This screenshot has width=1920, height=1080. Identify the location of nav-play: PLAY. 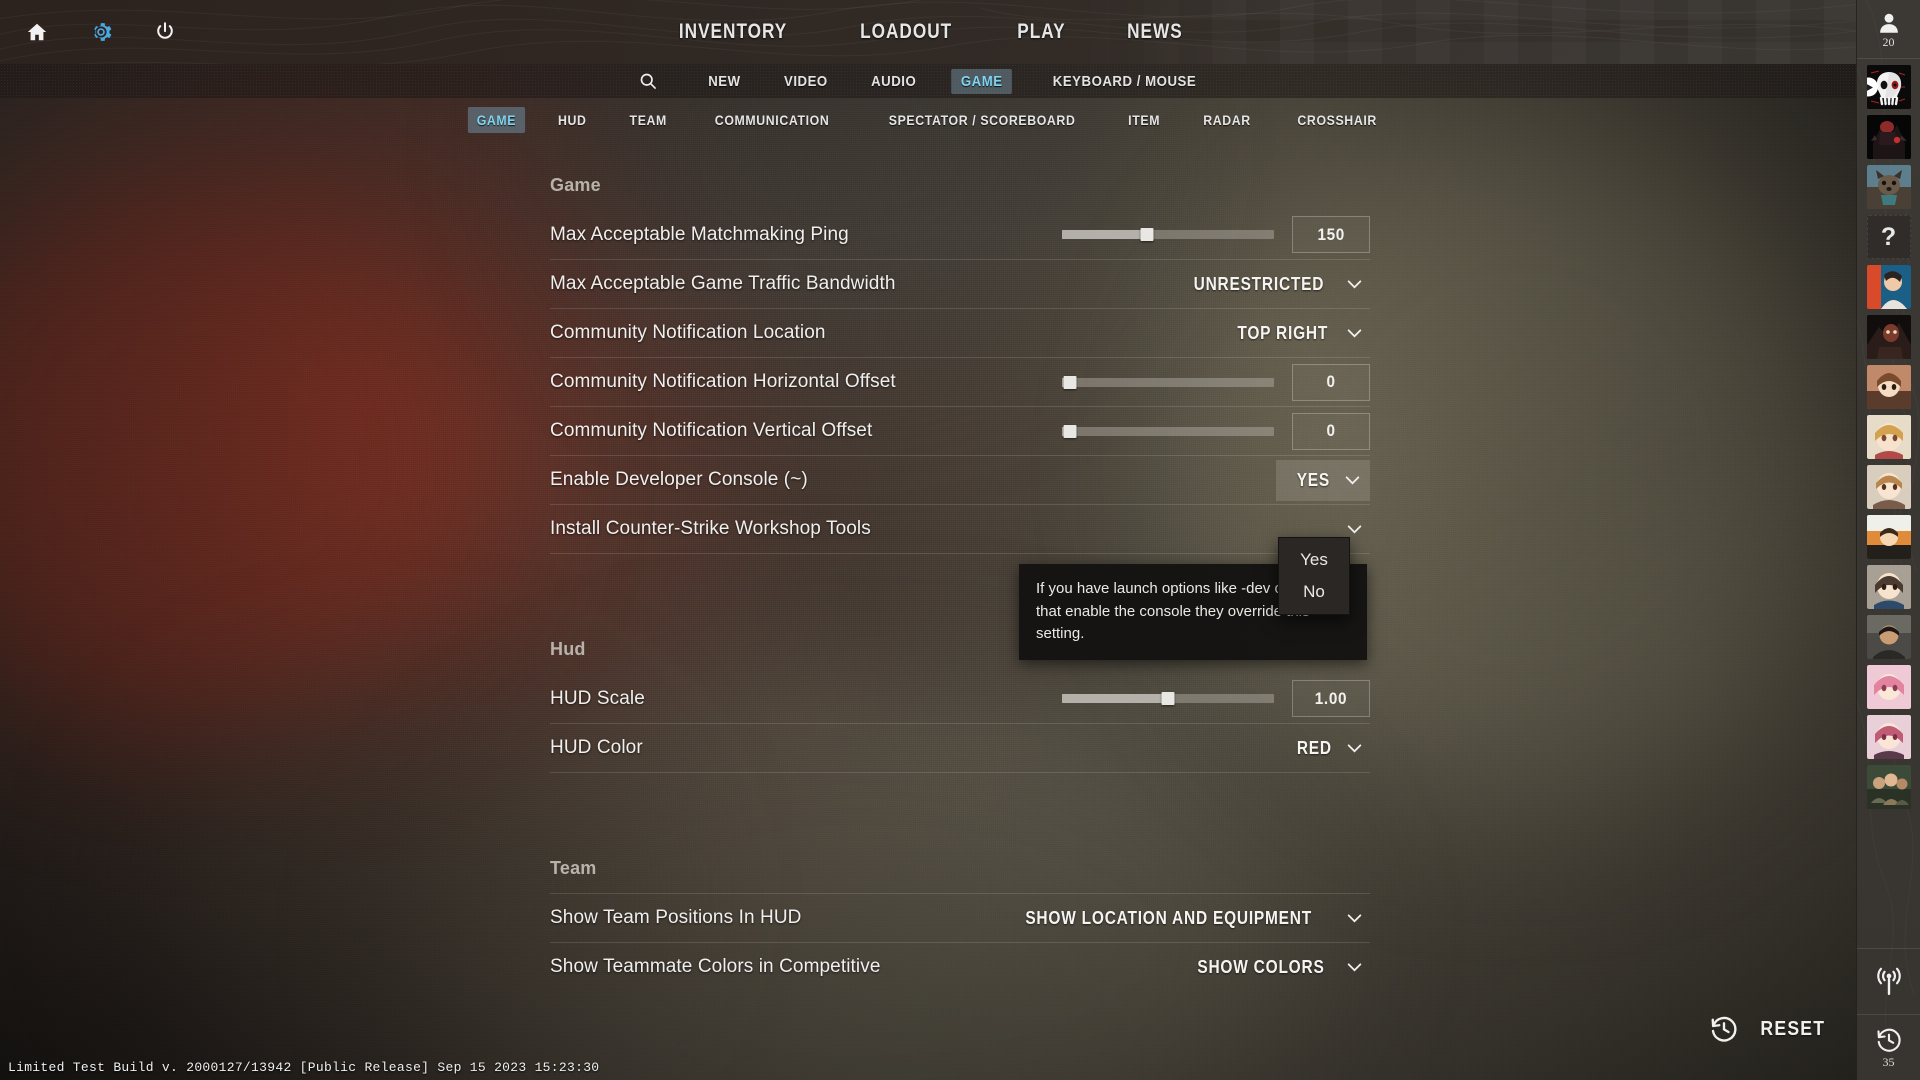
(1042, 32).